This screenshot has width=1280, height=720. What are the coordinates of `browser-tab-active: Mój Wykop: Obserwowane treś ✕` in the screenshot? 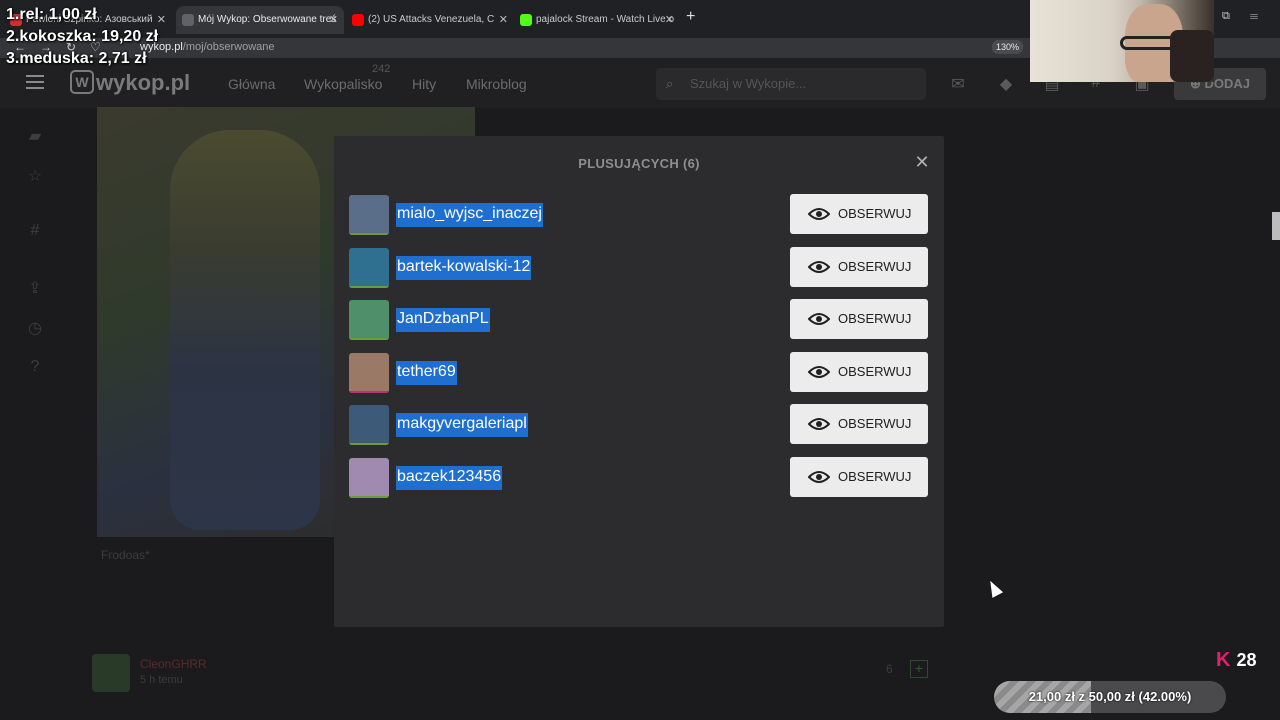 It's located at (260, 20).